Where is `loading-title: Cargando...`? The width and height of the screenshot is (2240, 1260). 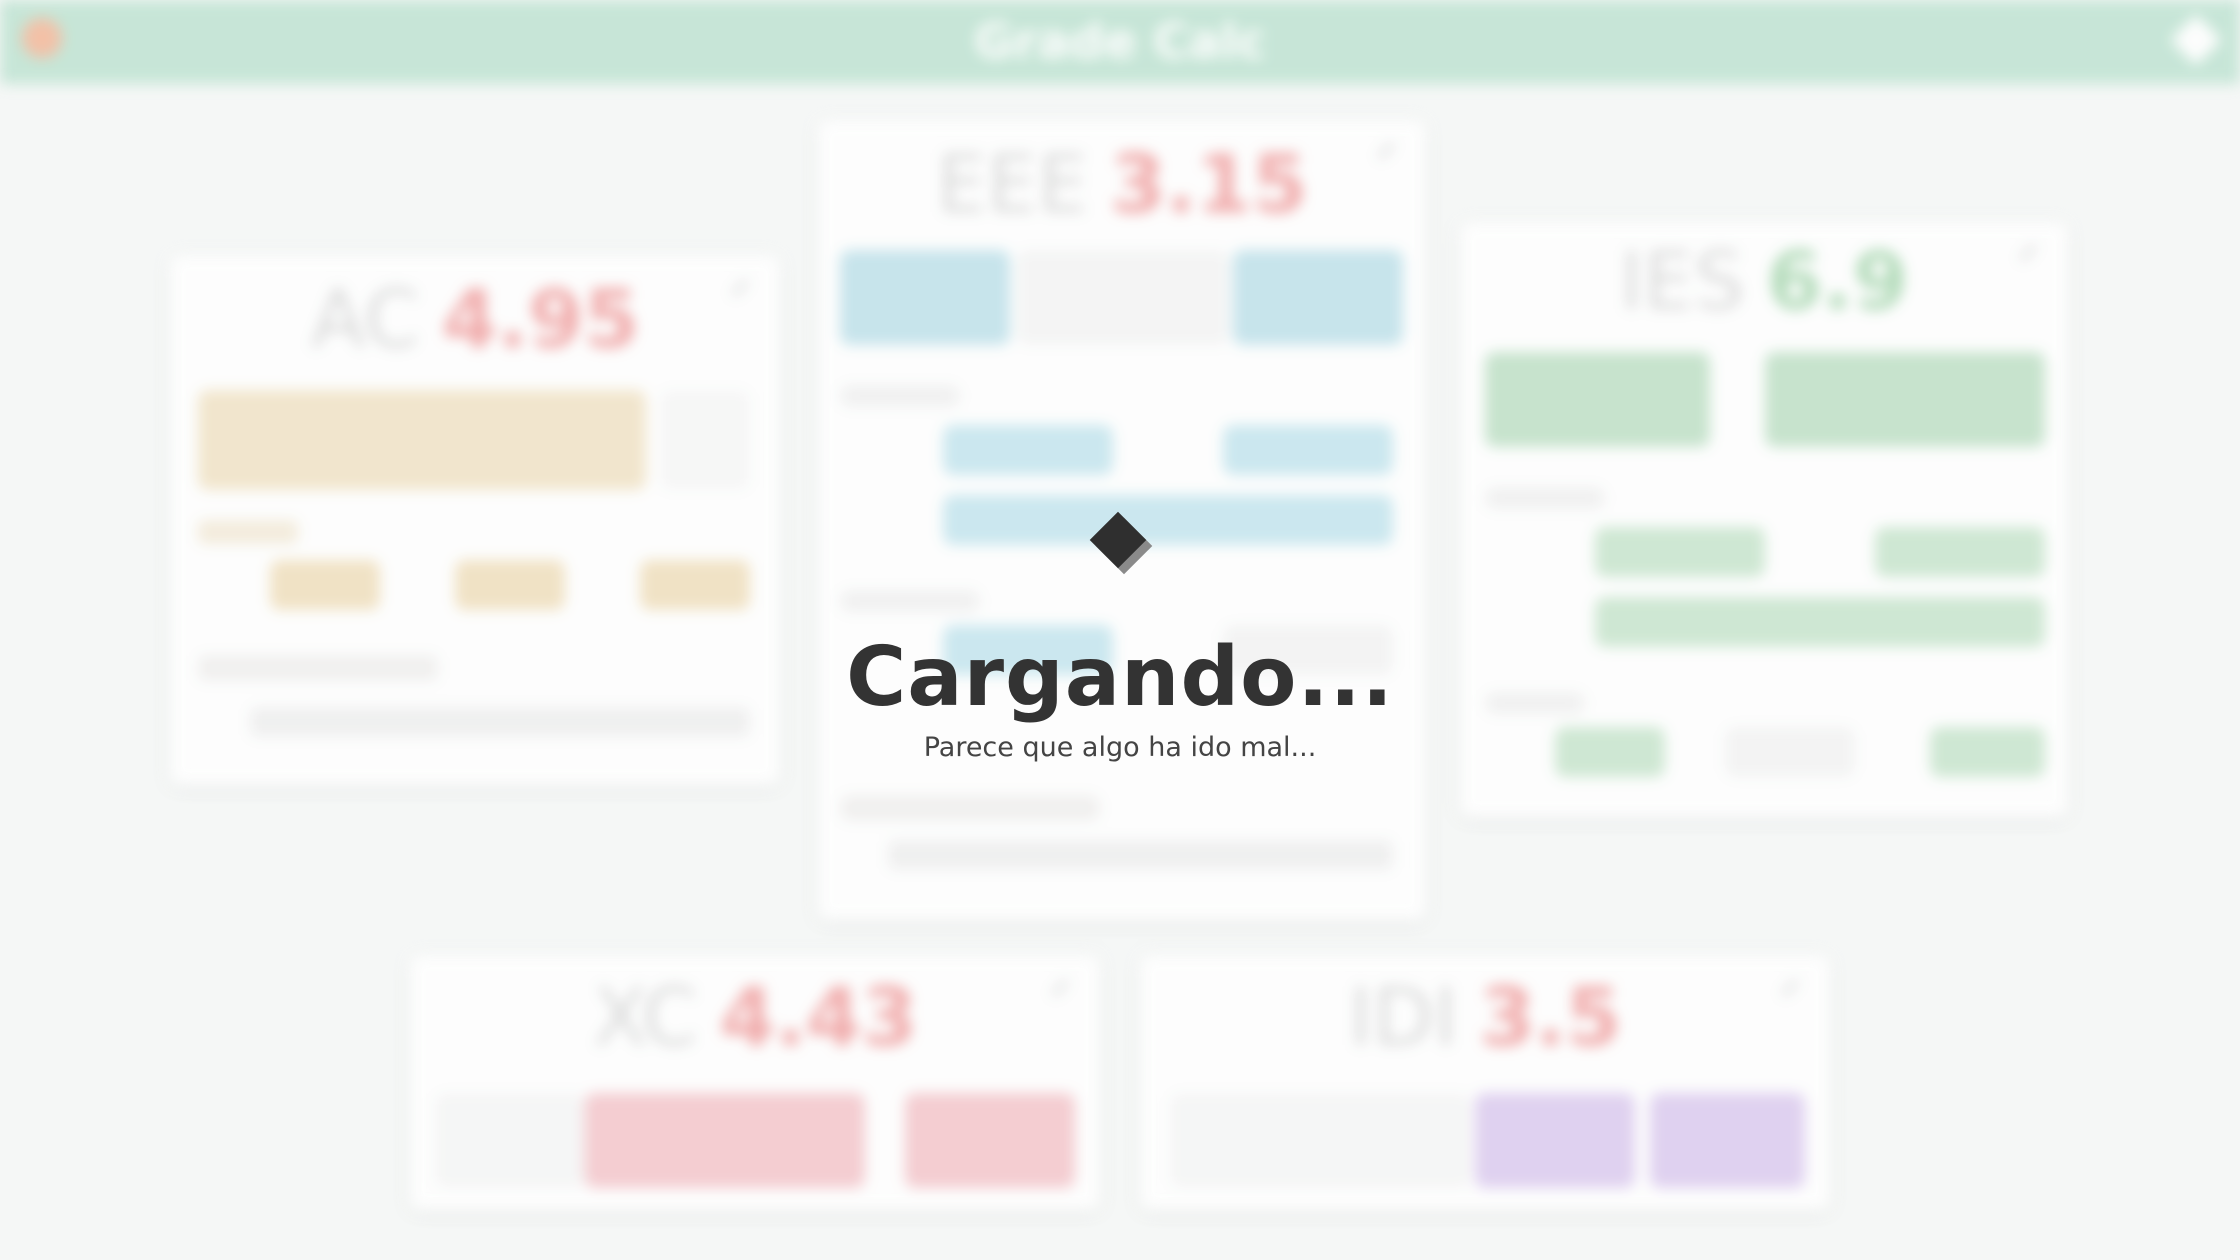
loading-title: Cargando... is located at coordinates (1120, 677).